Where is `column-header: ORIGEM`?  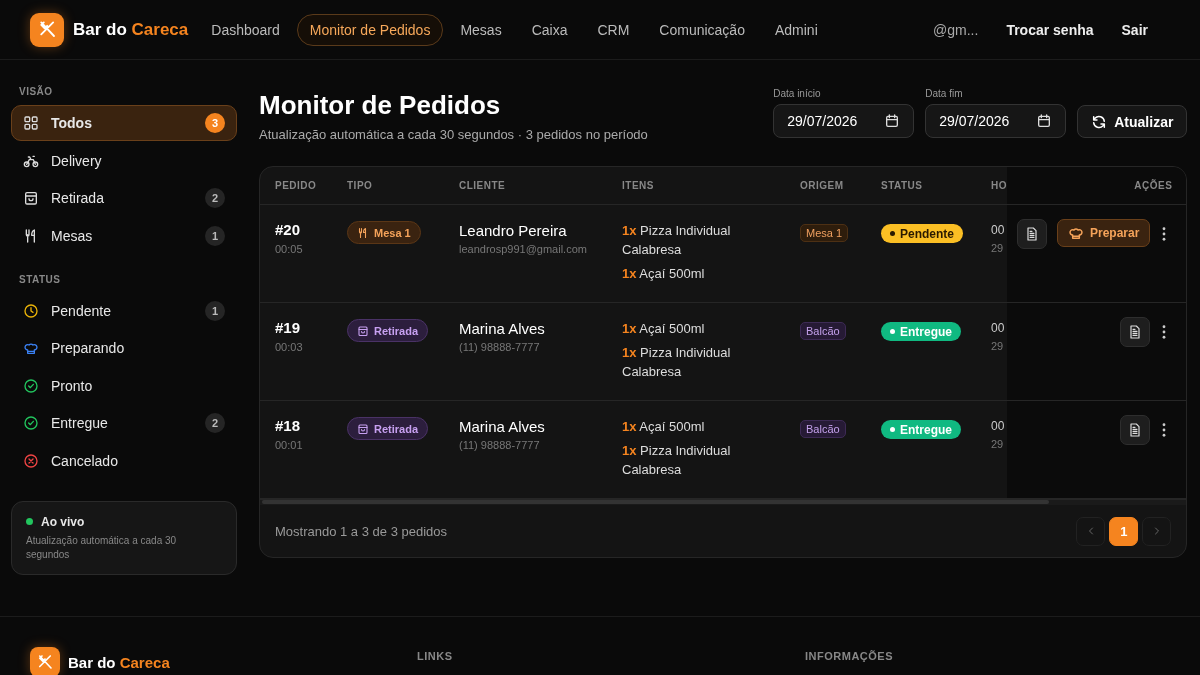 column-header: ORIGEM is located at coordinates (840, 186).